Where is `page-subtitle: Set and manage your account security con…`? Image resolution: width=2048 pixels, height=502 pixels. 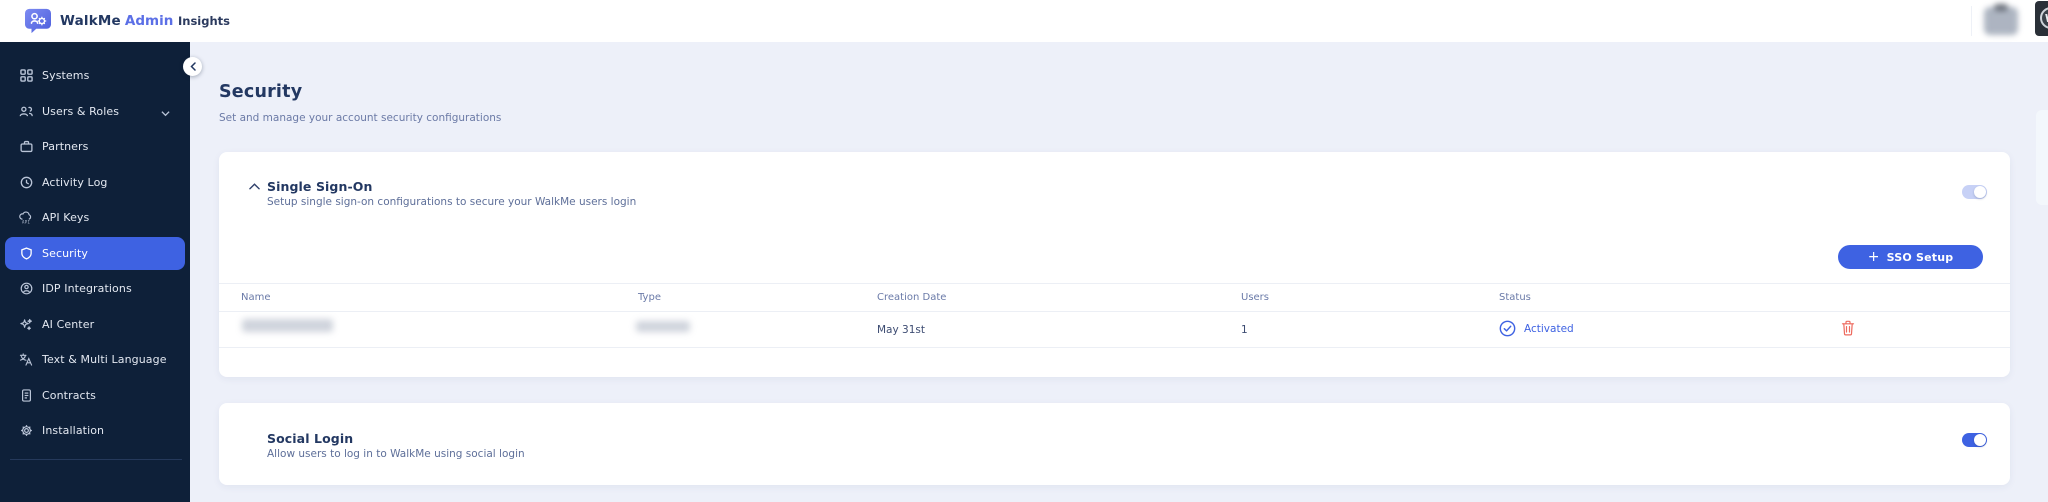 page-subtitle: Set and manage your account security con… is located at coordinates (360, 118).